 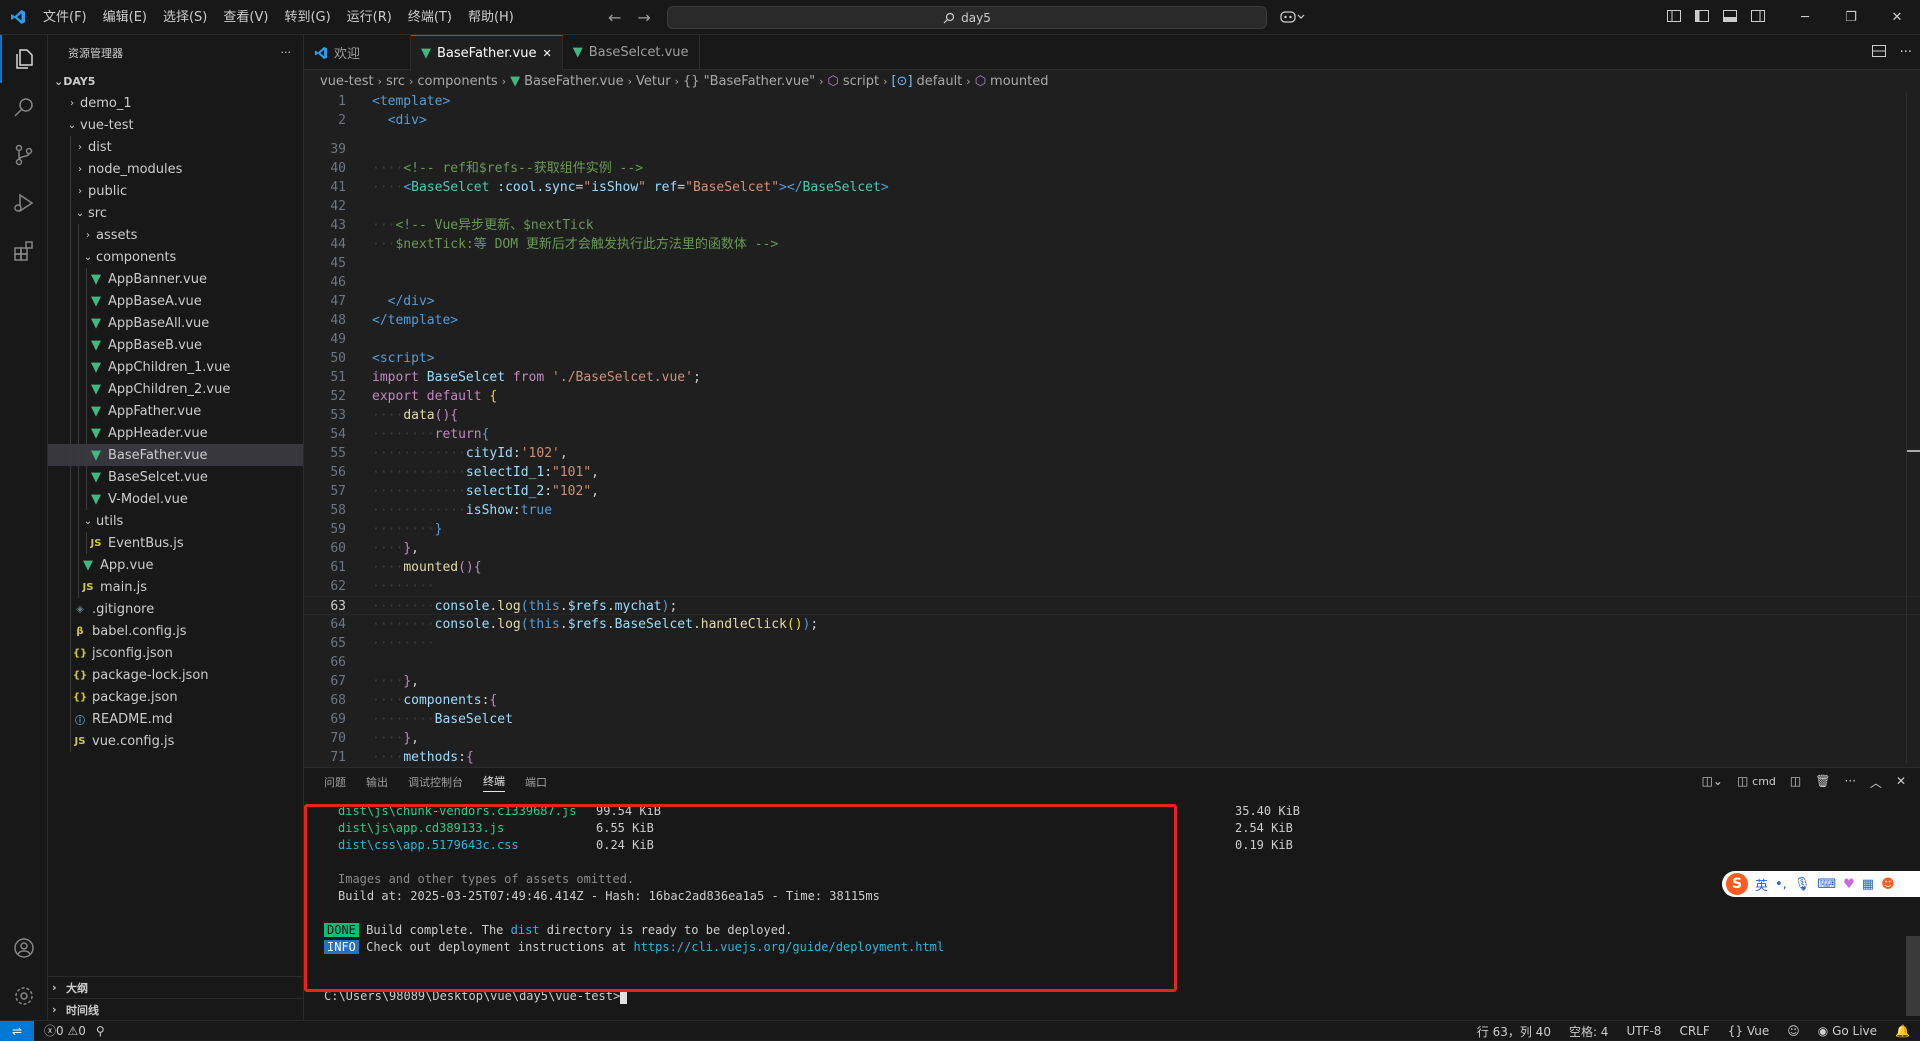 What do you see at coordinates (175, 697) in the screenshot?
I see `tree-file-package: {} package.json` at bounding box center [175, 697].